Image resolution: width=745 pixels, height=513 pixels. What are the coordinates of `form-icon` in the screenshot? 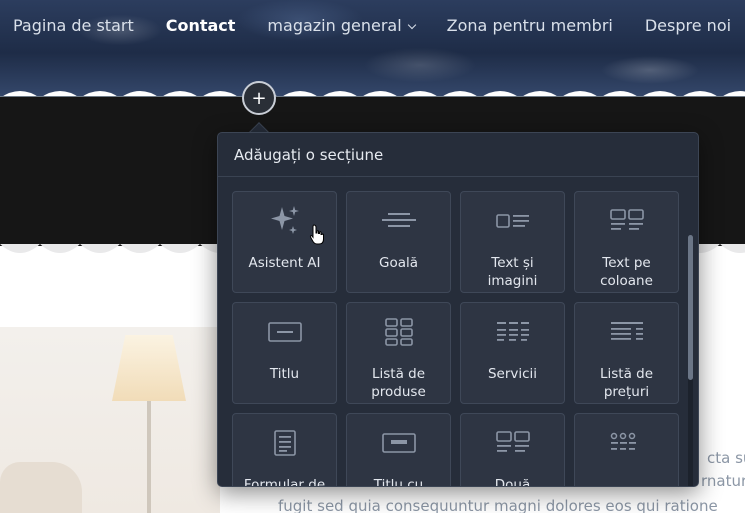 It's located at (284, 443).